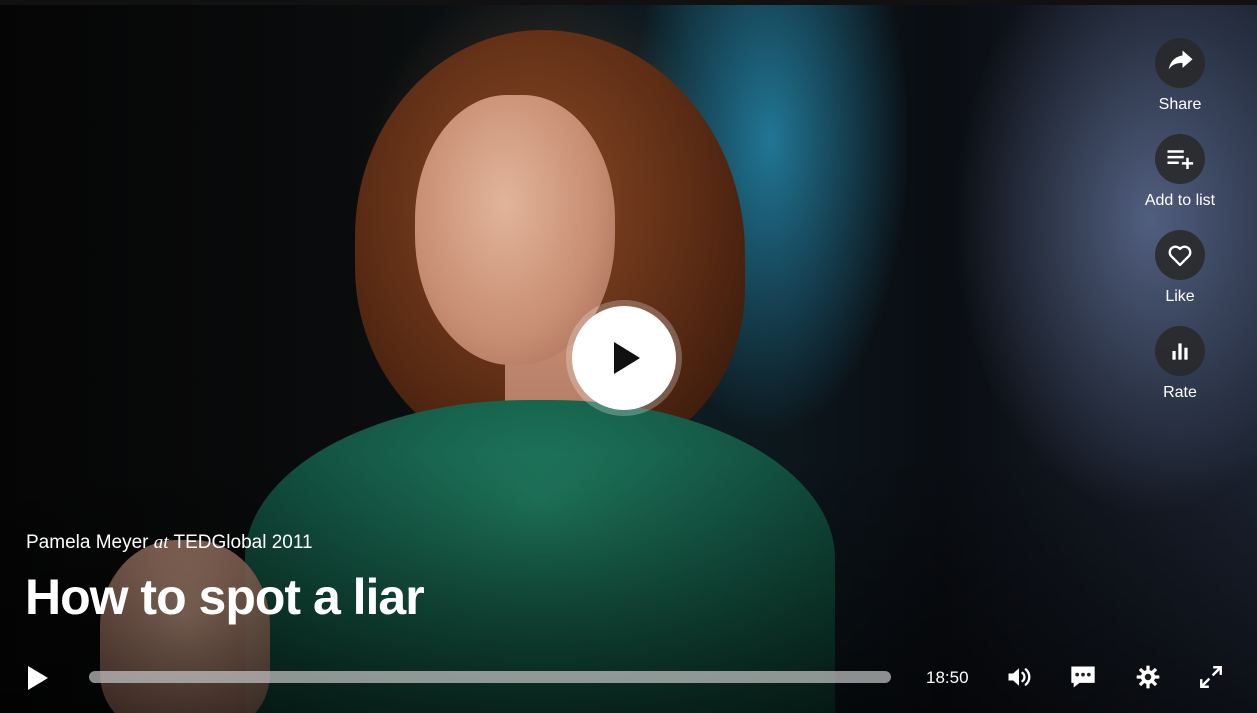 The height and width of the screenshot is (713, 1257). I want to click on play-button, so click(37, 678).